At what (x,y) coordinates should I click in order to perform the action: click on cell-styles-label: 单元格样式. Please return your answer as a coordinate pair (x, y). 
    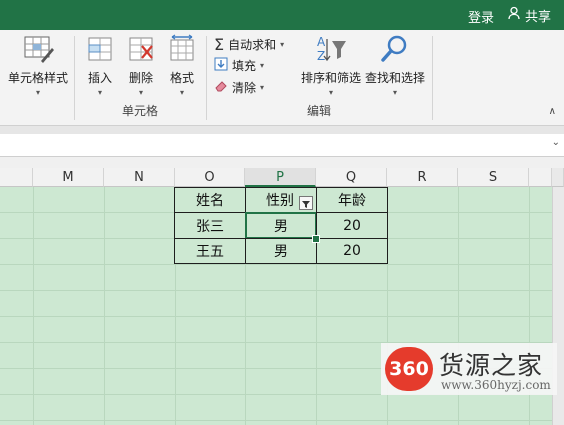
    Looking at the image, I should click on (37, 78).